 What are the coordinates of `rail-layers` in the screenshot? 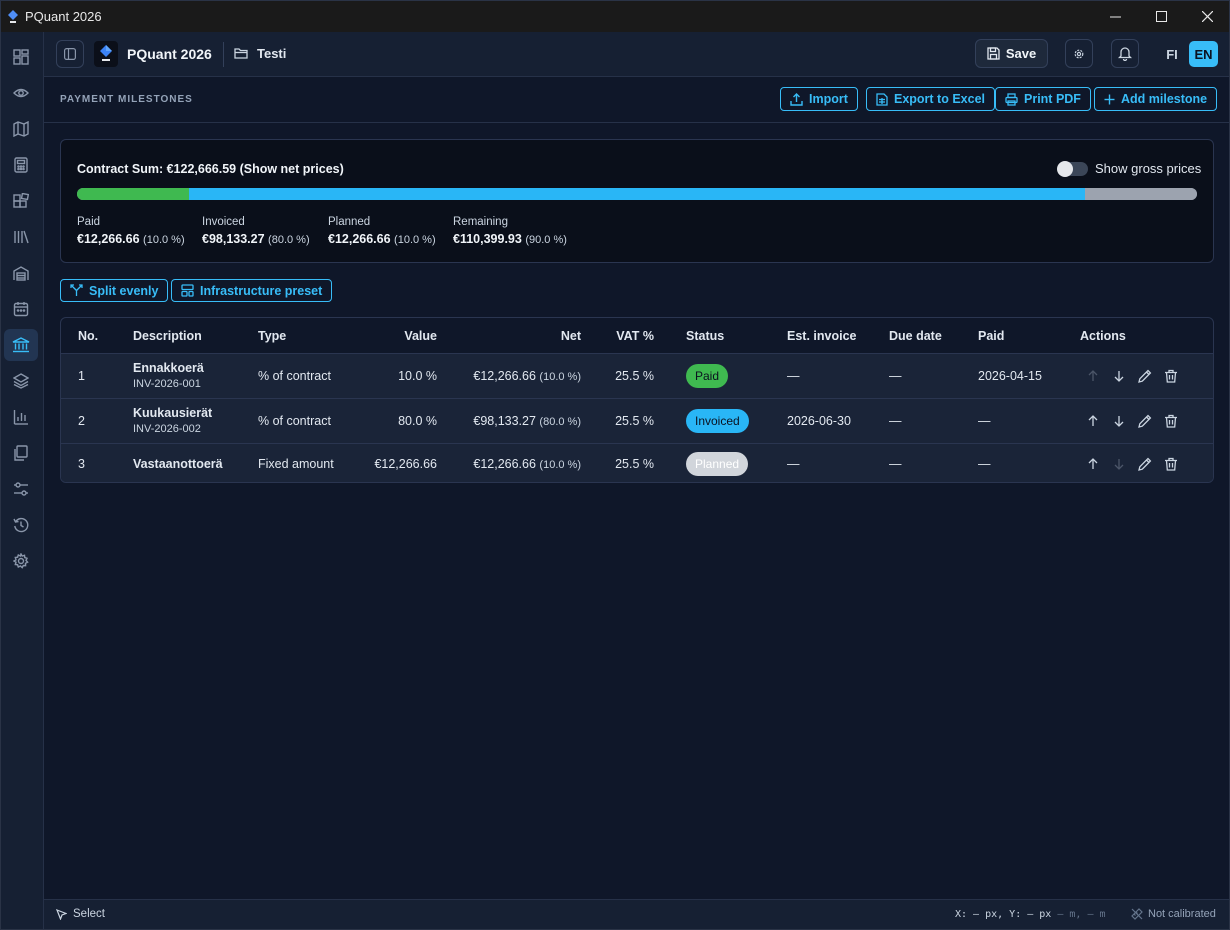 It's located at (21, 381).